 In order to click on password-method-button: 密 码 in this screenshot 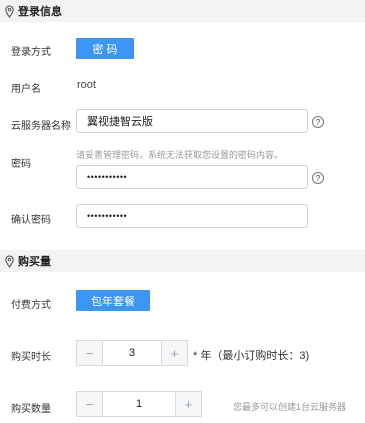, I will do `click(105, 48)`.